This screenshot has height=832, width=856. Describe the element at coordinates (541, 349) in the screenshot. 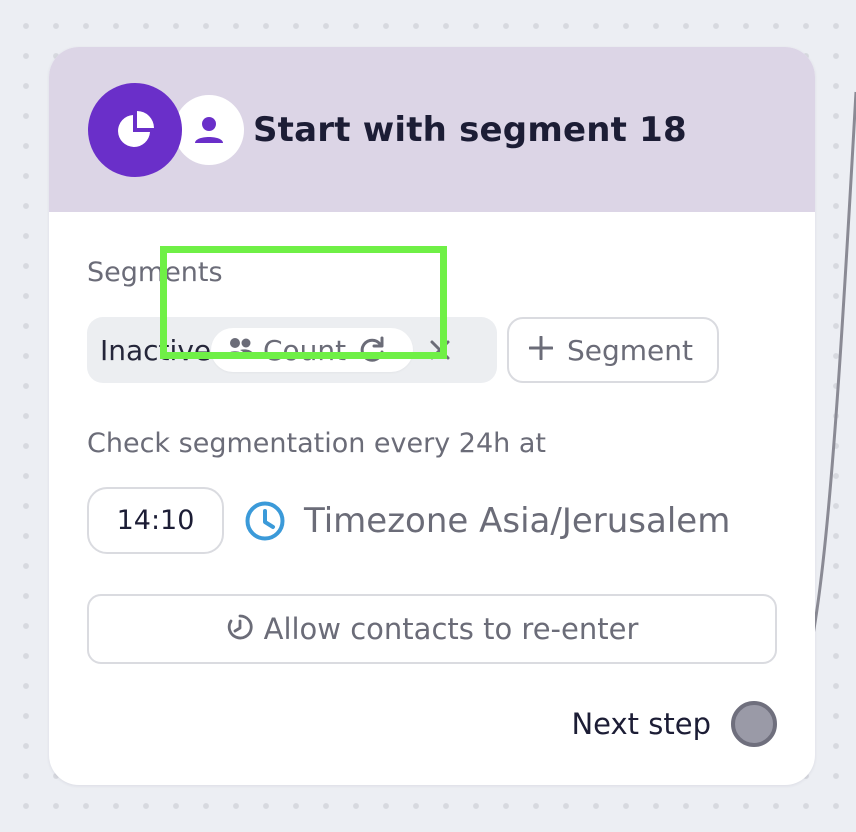

I see `plus-icon` at that location.